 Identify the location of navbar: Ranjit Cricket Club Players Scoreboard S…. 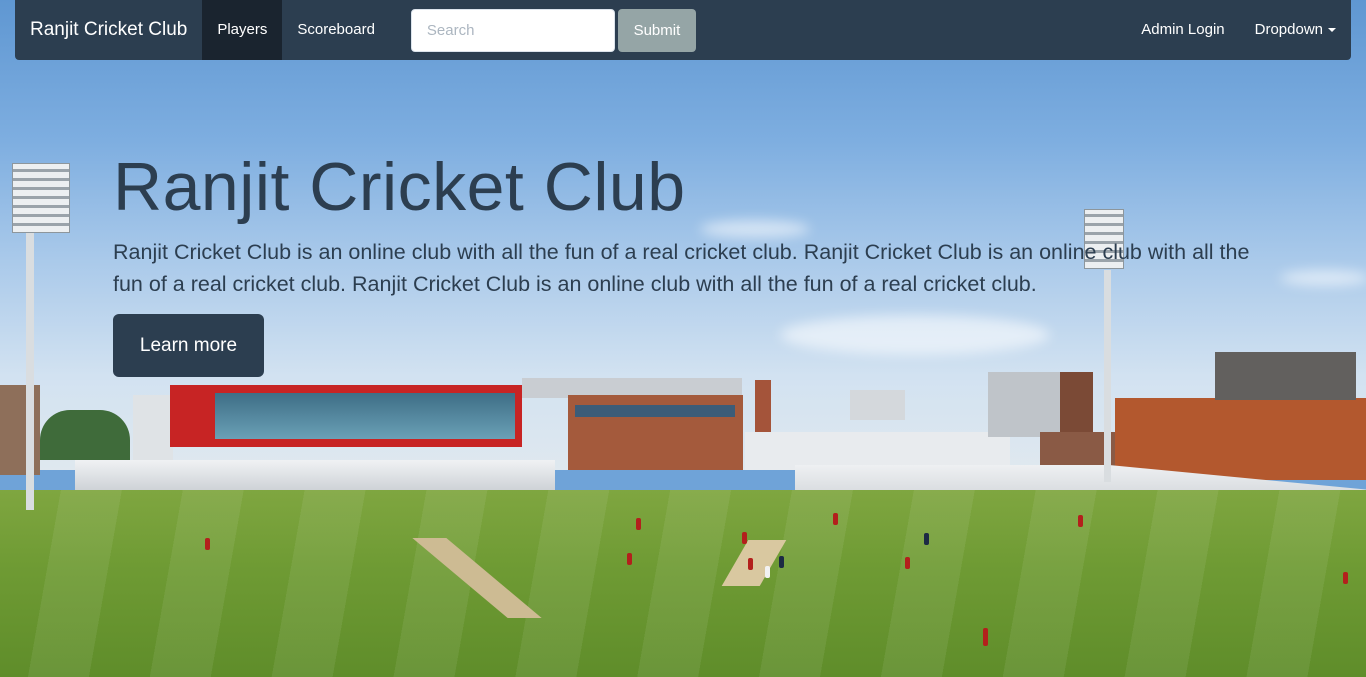
(683, 30).